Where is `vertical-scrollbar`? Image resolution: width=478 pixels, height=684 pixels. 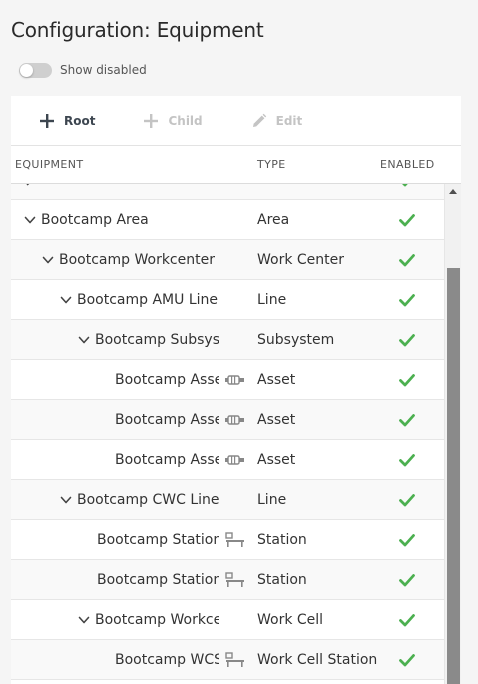 vertical-scrollbar is located at coordinates (452, 434).